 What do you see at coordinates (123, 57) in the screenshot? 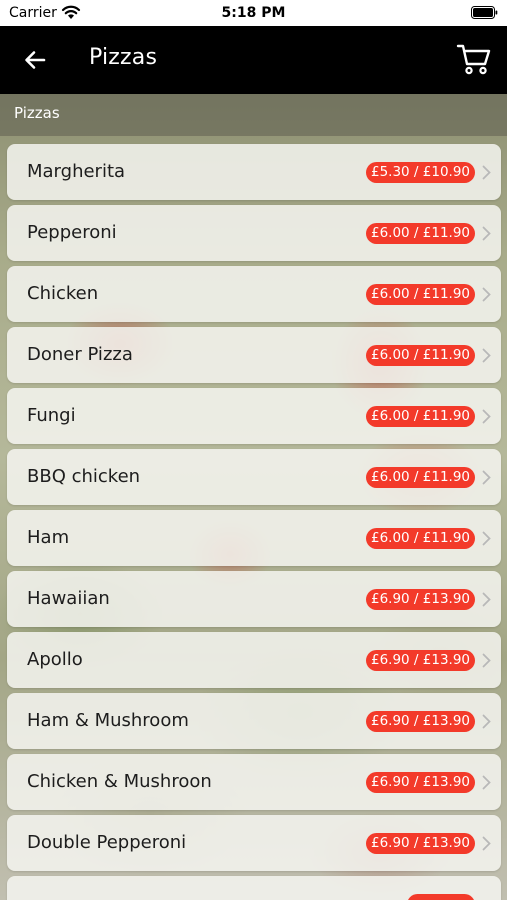
I see `page-title: Pizzas` at bounding box center [123, 57].